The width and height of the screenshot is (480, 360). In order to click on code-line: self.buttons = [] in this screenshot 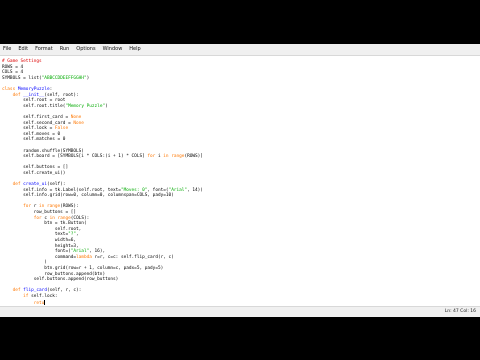, I will do `click(35, 167)`.